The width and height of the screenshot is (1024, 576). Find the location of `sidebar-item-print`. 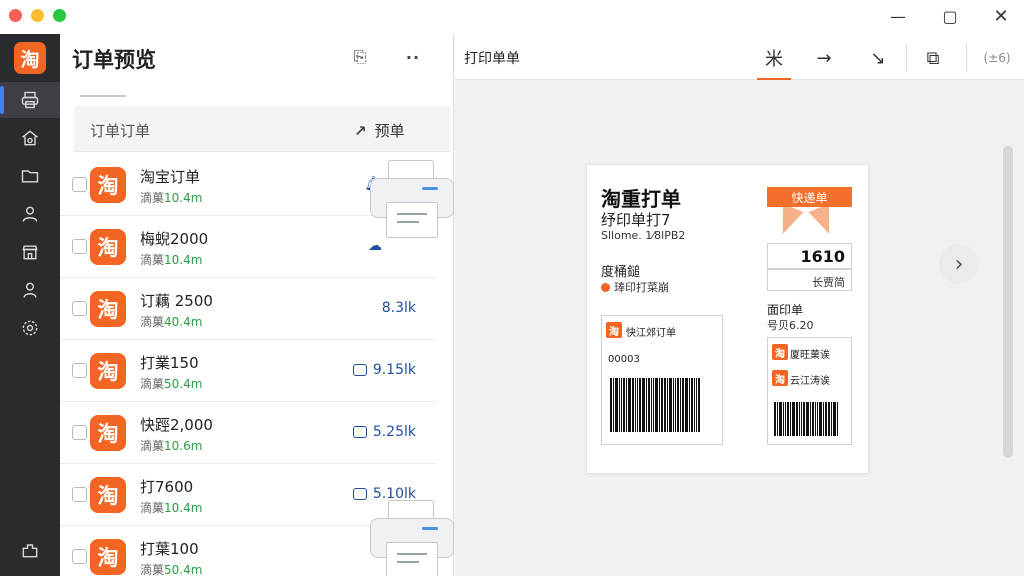

sidebar-item-print is located at coordinates (30, 100).